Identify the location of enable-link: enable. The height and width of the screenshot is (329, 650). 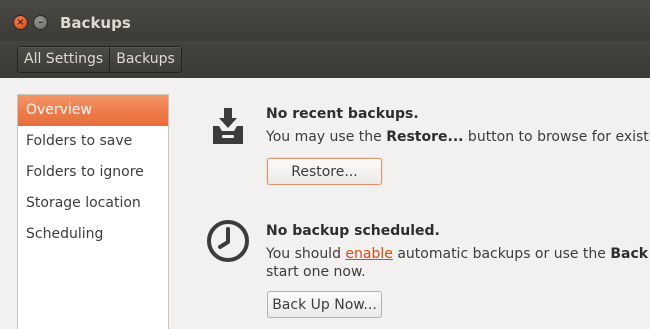
(368, 254).